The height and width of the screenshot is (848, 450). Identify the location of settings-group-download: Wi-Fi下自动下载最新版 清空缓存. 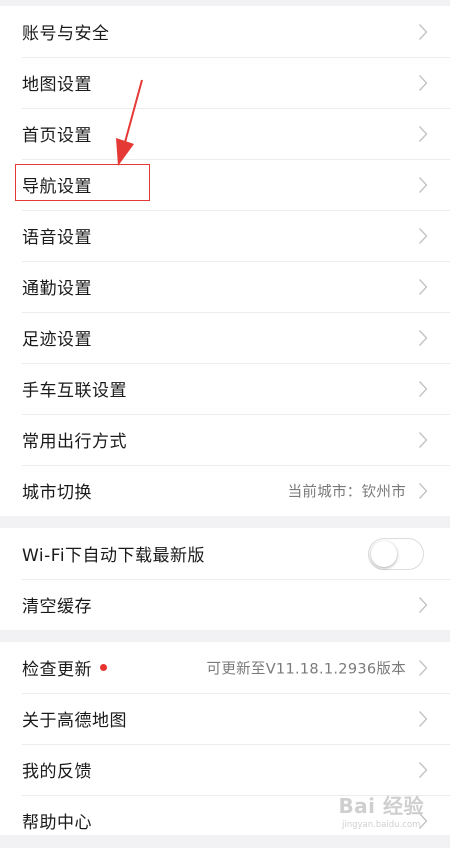
(225, 579).